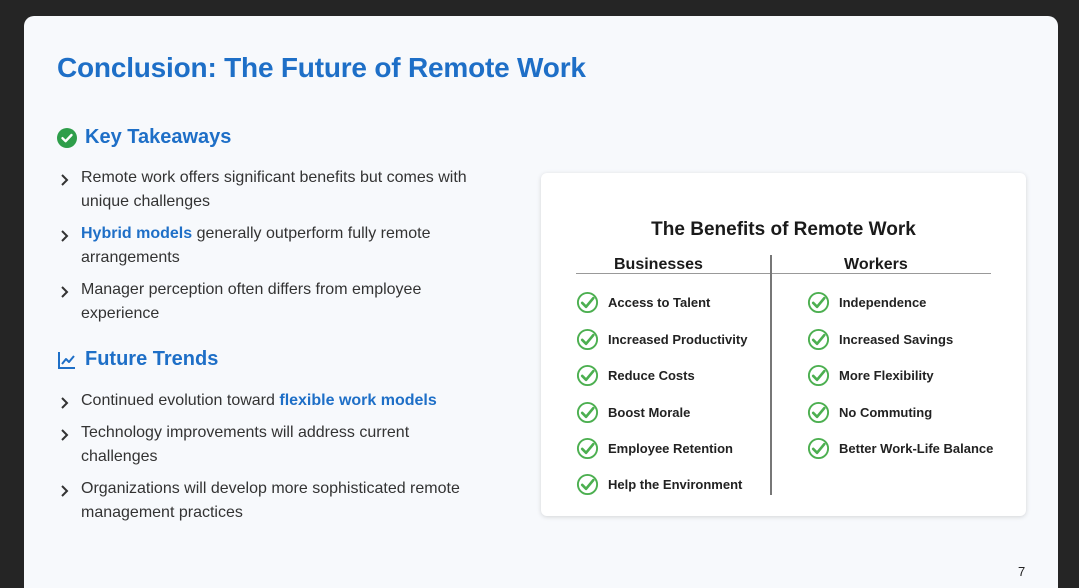 The width and height of the screenshot is (1079, 588). I want to click on businesses-benefit-item: Access to Talent, so click(643, 302).